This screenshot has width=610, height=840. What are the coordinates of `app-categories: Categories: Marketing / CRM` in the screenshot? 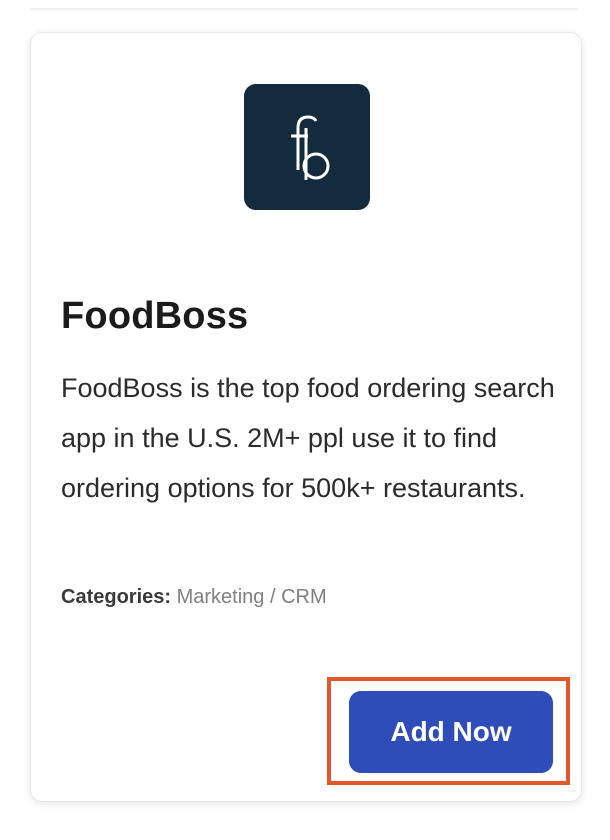 It's located at (194, 597).